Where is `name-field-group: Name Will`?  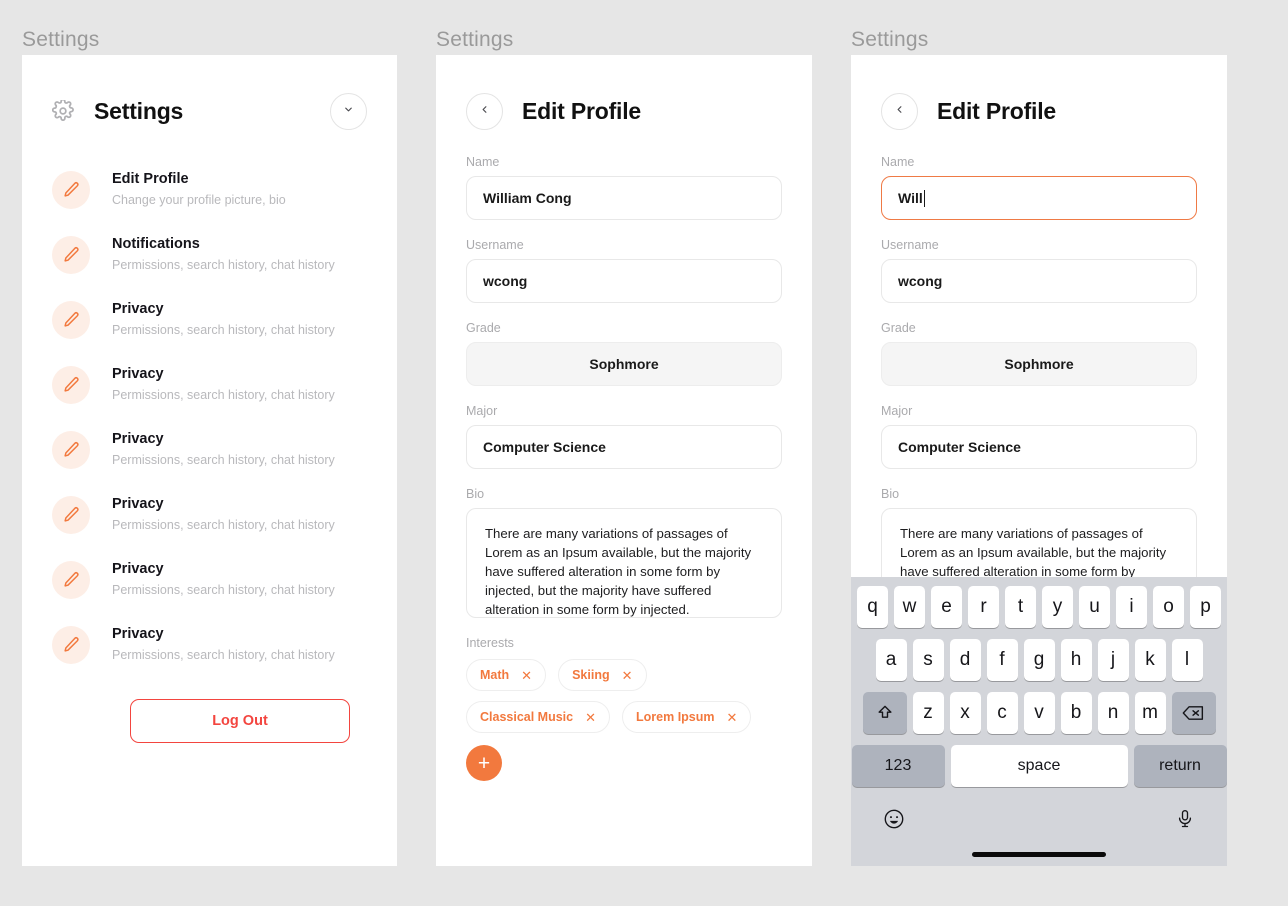
name-field-group: Name Will is located at coordinates (1039, 187).